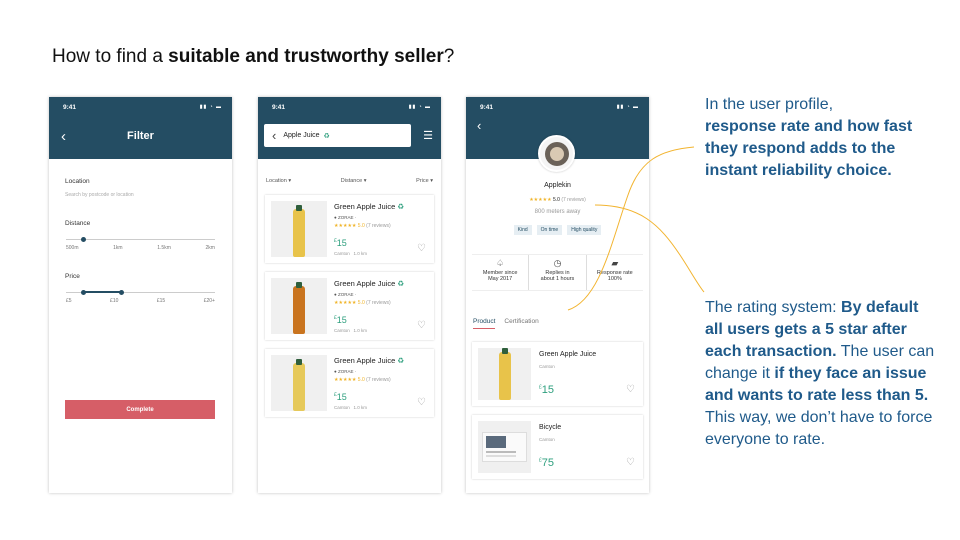 This screenshot has width=960, height=540. I want to click on connector-response-rate, so click(631, 228).